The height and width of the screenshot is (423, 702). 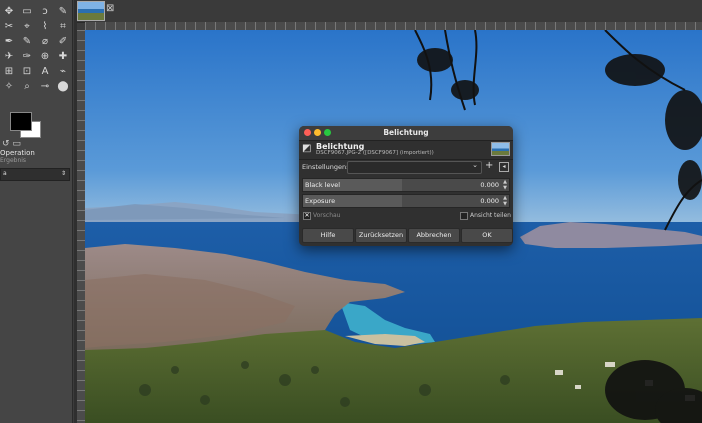 What do you see at coordinates (307, 148) in the screenshot?
I see `exposure-icon: ◩` at bounding box center [307, 148].